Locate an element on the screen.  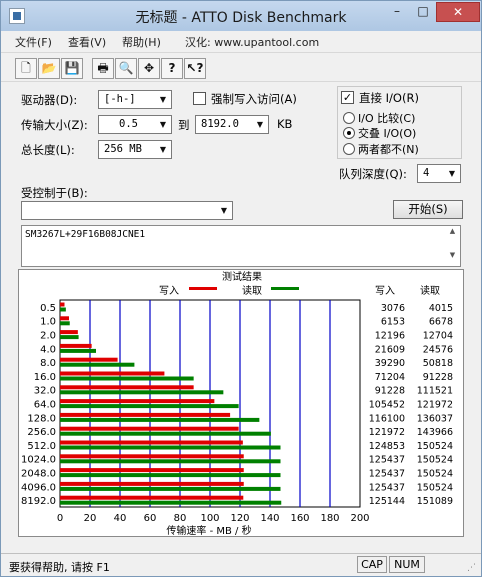
transfer-from-value: 0.5 is located at coordinates (128, 124).